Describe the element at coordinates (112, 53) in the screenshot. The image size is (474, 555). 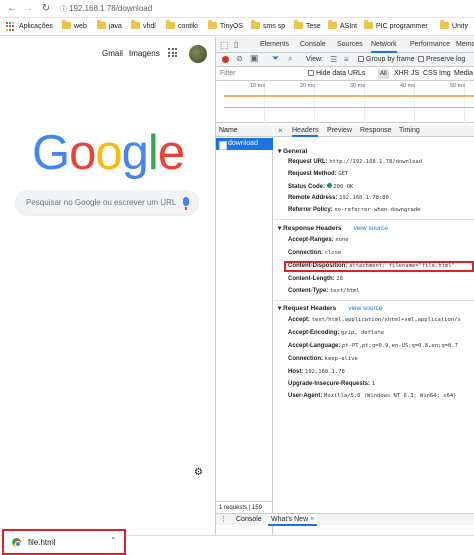
I see `gmail-link: Gmail` at that location.